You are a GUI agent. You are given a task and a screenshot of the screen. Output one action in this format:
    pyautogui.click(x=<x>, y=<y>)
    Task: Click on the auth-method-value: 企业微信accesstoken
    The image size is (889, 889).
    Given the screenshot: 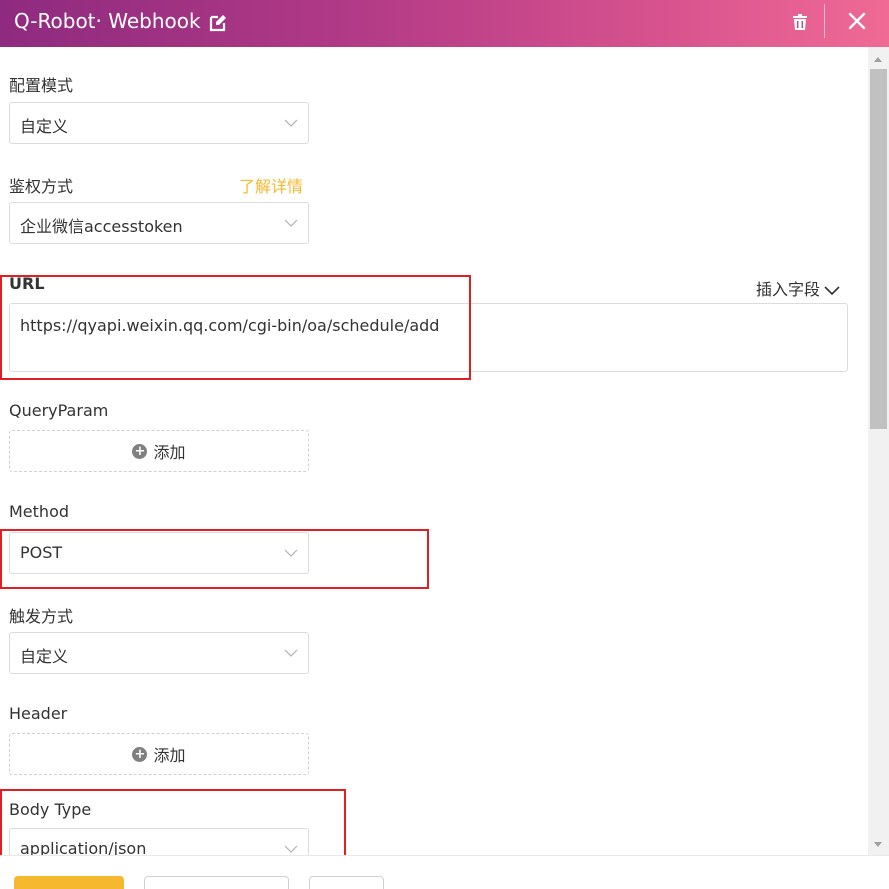 What is the action you would take?
    pyautogui.click(x=101, y=226)
    